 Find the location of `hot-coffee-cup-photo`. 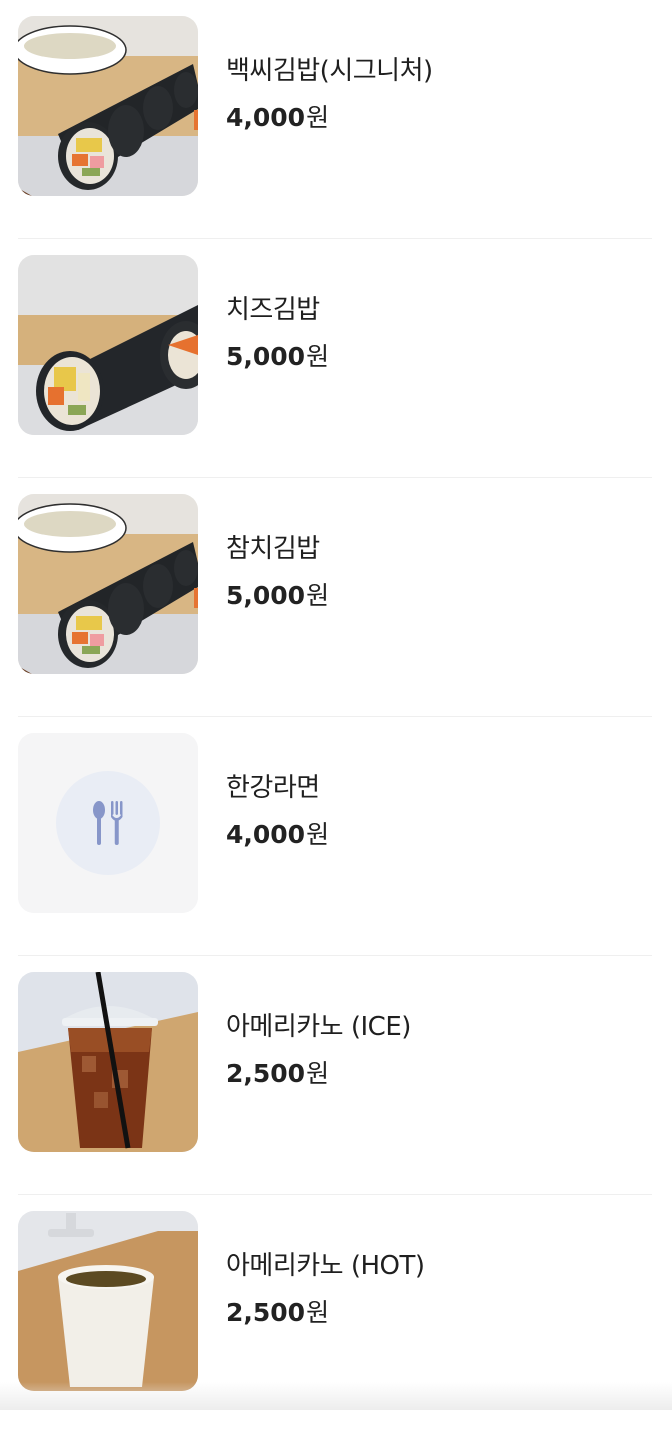

hot-coffee-cup-photo is located at coordinates (108, 1301).